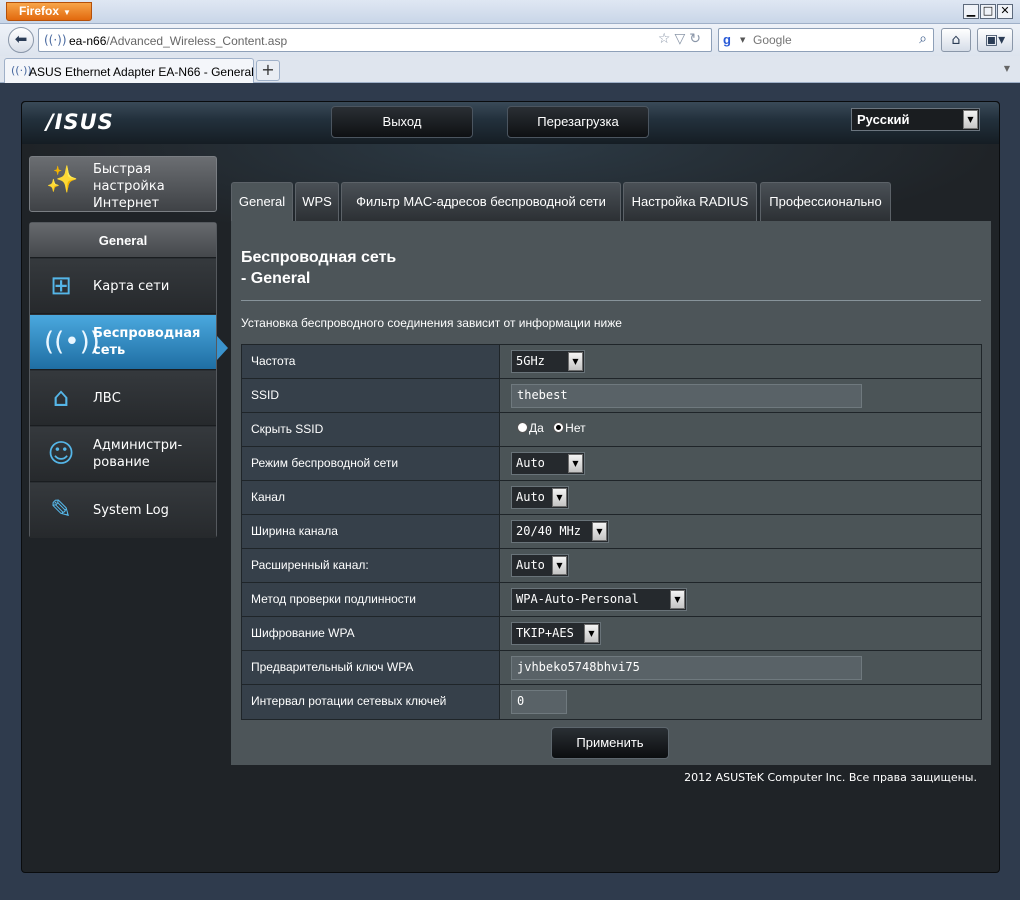  What do you see at coordinates (560, 531) in the screenshot?
I see `bandwidth-select: 20/40 MHz ▼` at bounding box center [560, 531].